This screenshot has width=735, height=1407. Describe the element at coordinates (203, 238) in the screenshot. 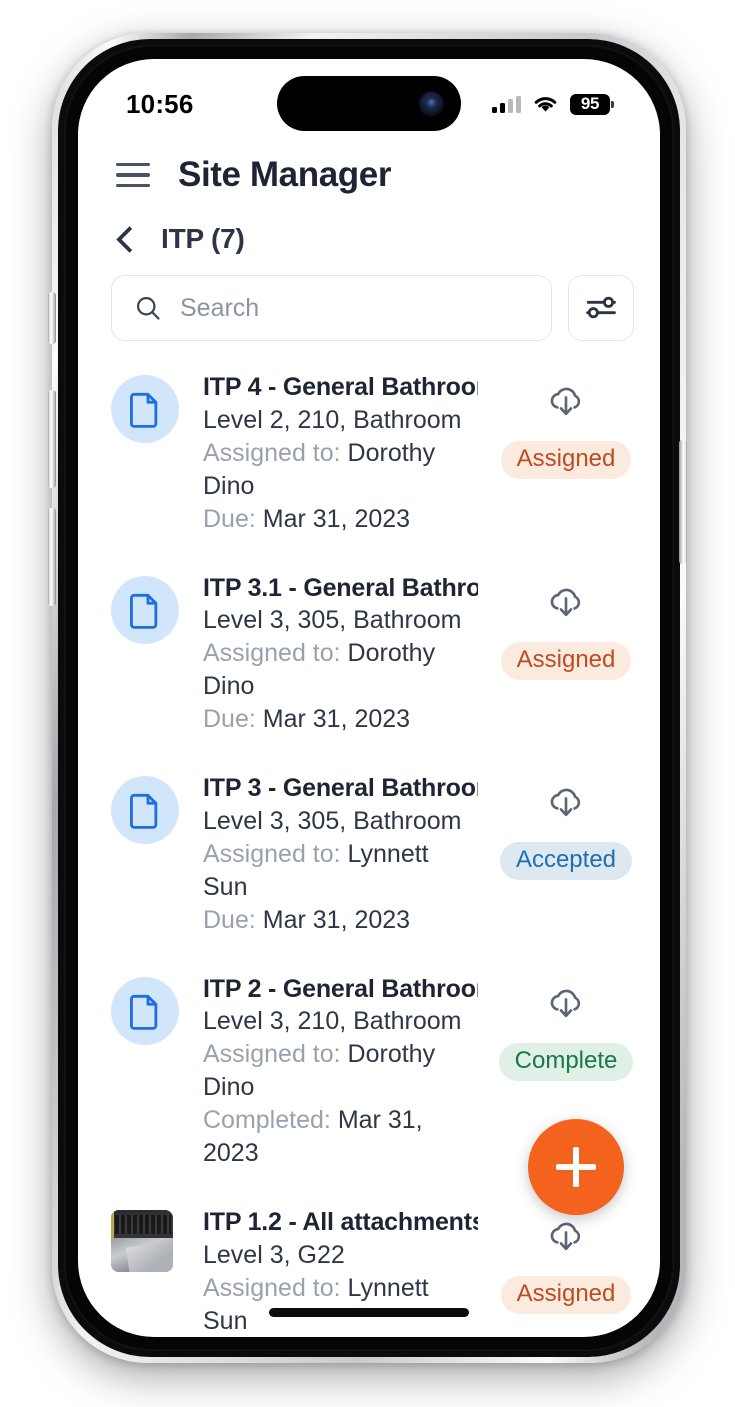

I see `breadcrumb-label: ITP (7)` at that location.